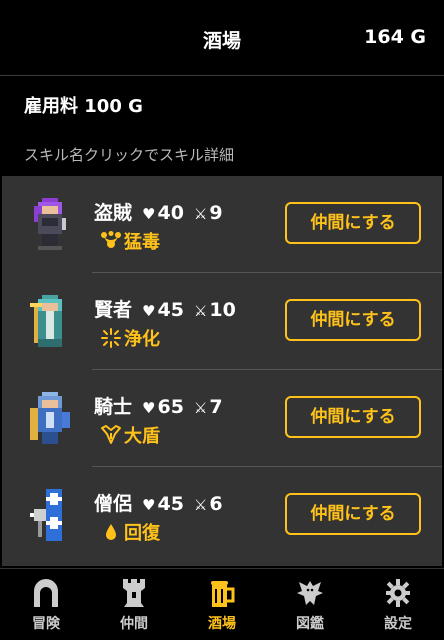  I want to click on shield-crest-icon, so click(111, 434).